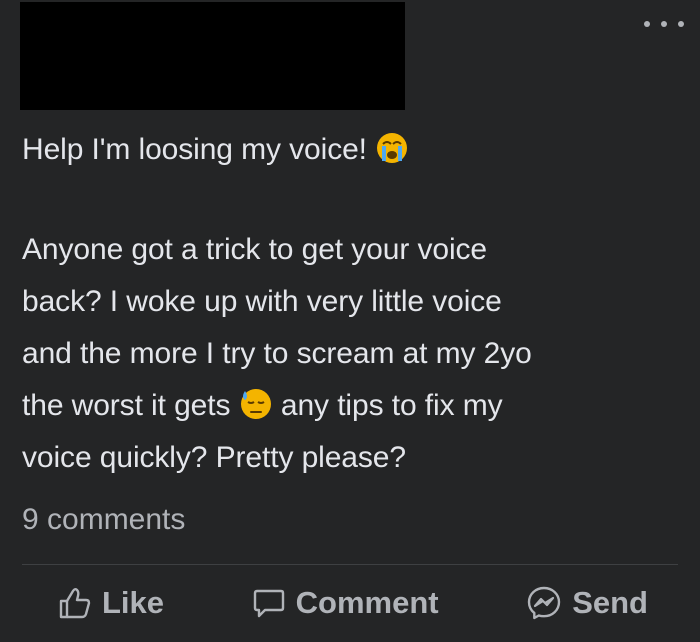  I want to click on more-options-icon, so click(664, 24).